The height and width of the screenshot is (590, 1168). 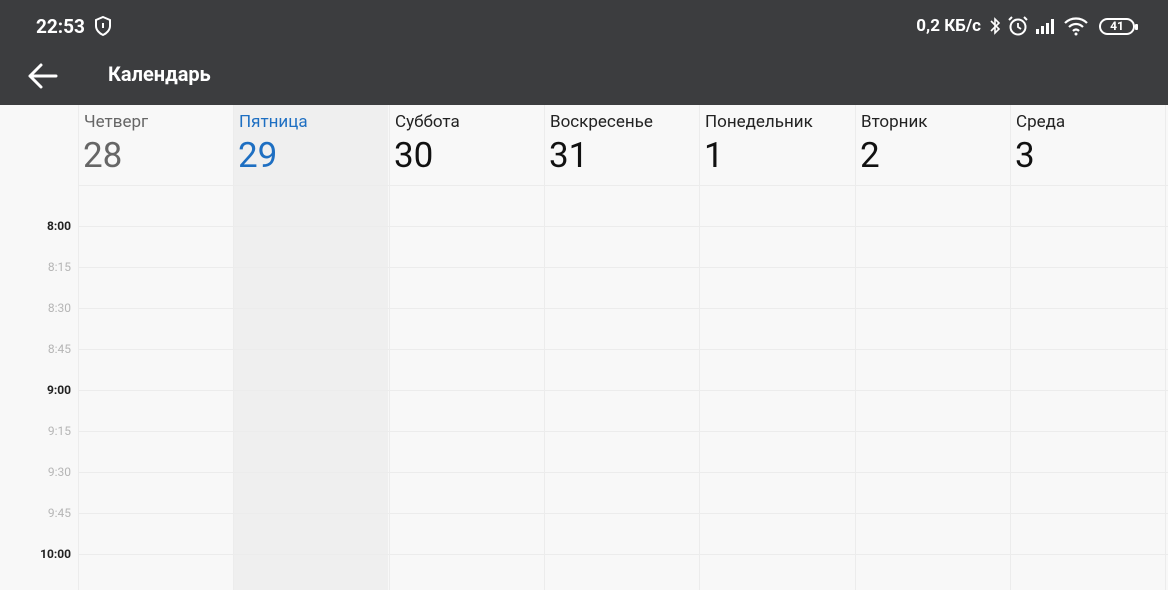 I want to click on battery-level: 41, so click(x=1117, y=26).